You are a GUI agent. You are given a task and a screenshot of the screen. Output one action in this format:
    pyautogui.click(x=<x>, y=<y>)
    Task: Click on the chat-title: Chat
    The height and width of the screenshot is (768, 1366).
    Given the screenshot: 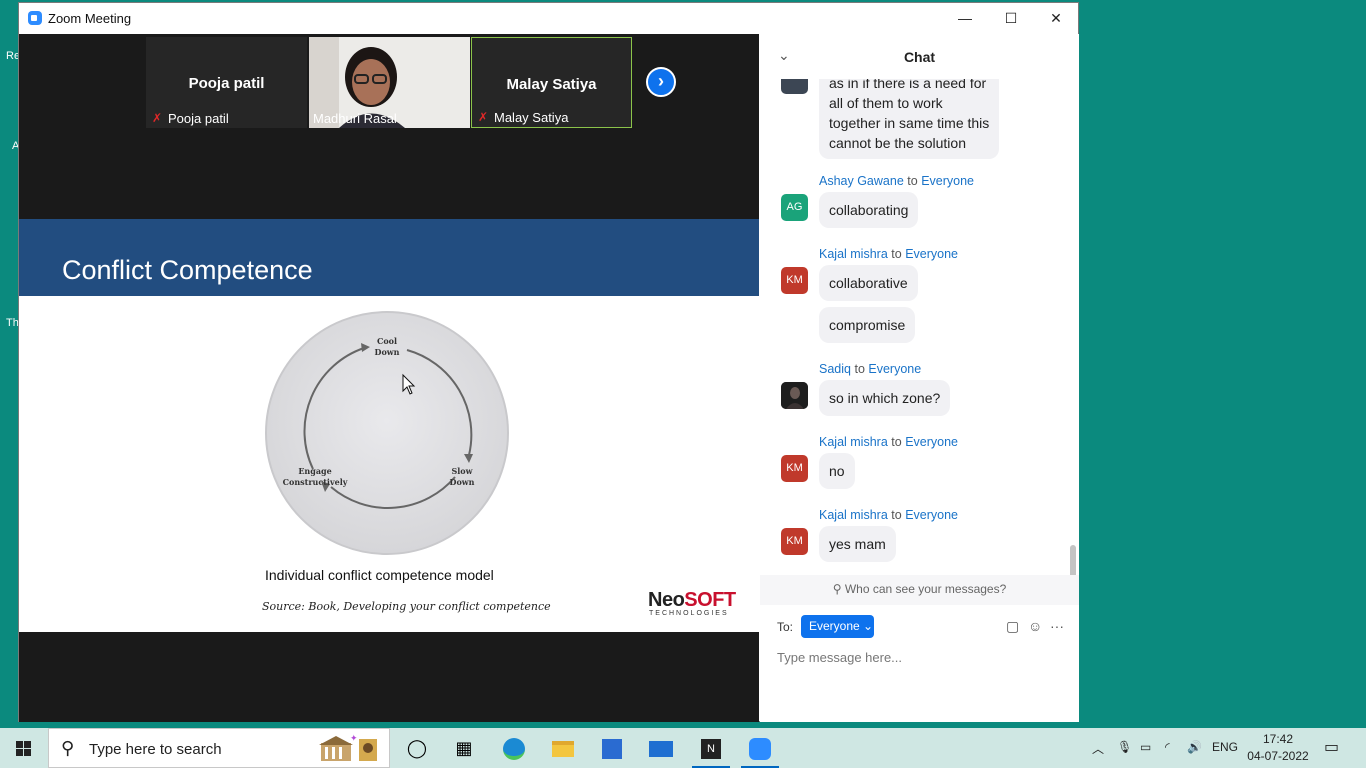 What is the action you would take?
    pyautogui.click(x=919, y=57)
    